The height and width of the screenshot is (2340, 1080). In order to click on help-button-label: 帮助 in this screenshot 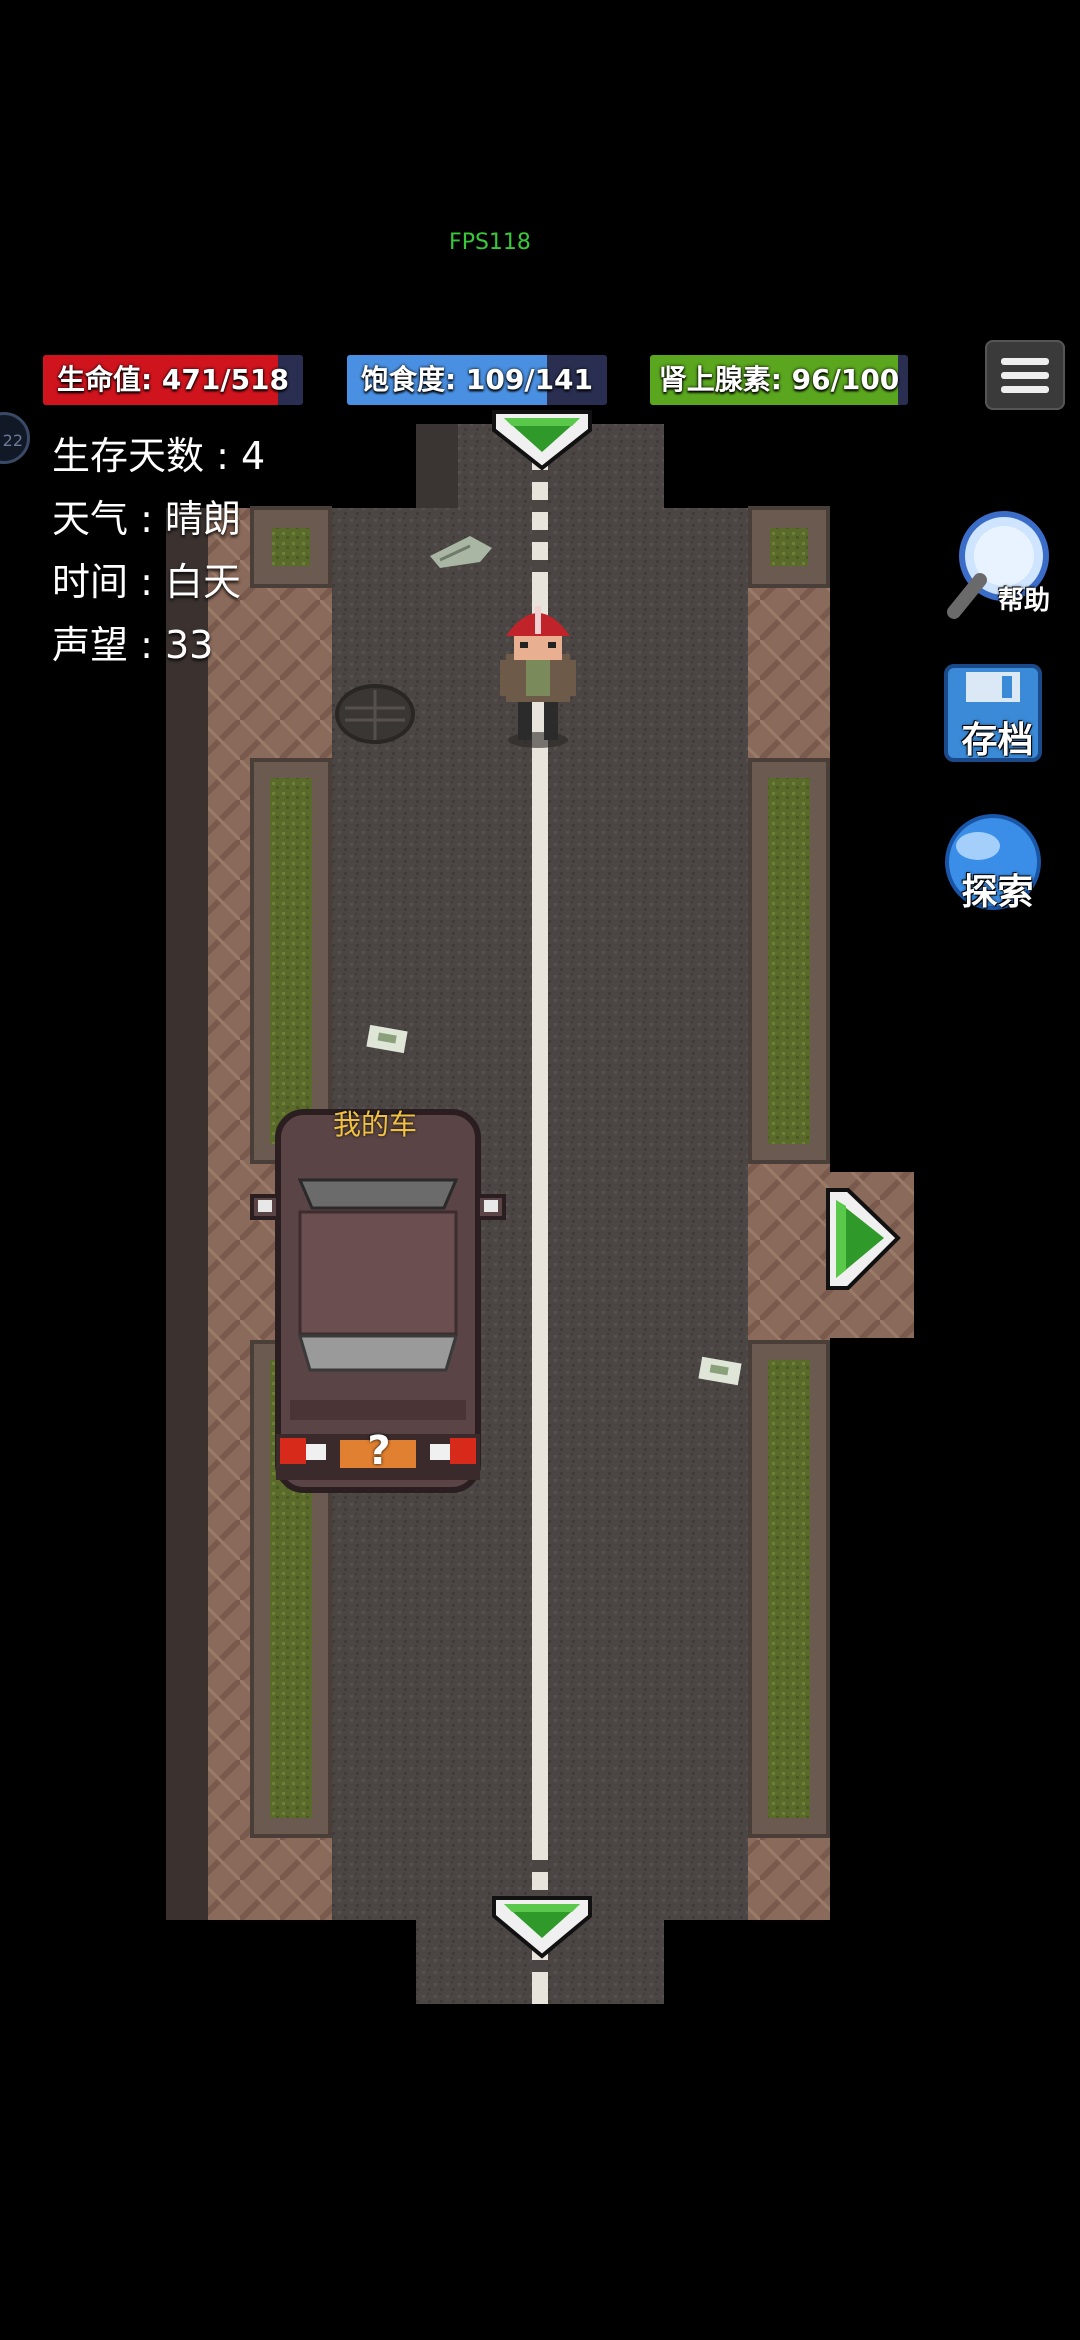, I will do `click(1023, 601)`.